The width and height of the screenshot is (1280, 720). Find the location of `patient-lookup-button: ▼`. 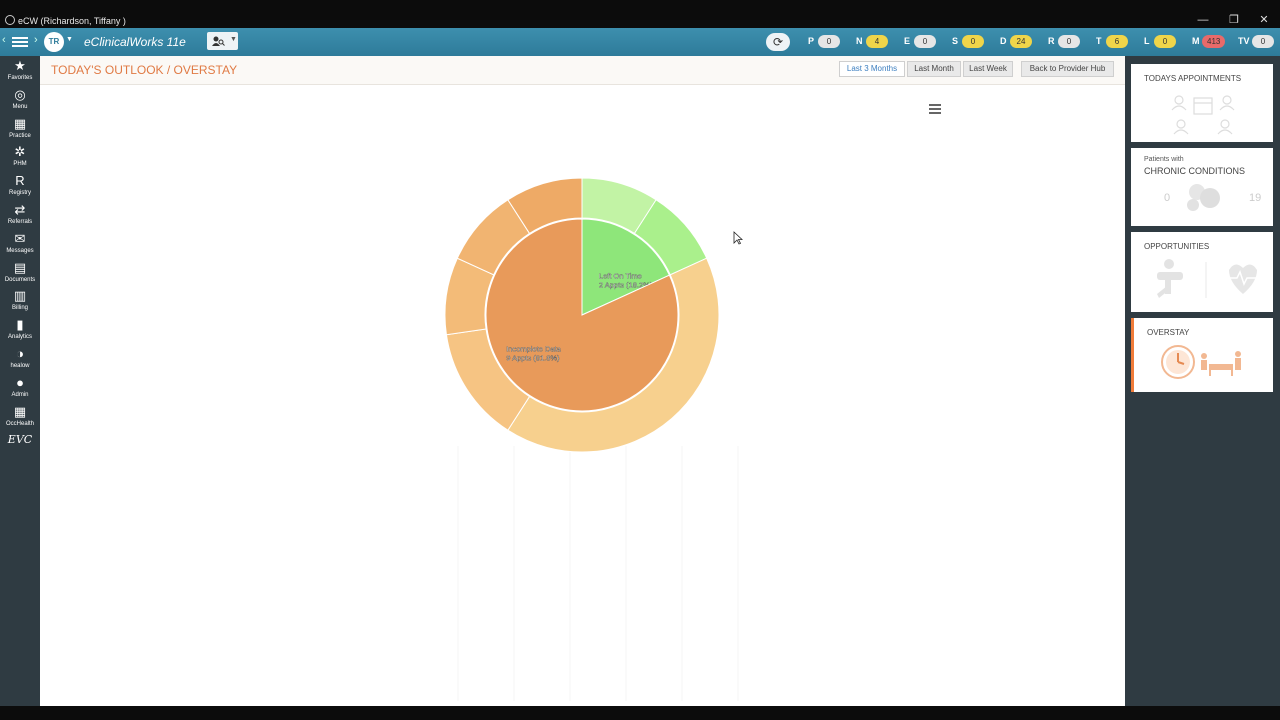

patient-lookup-button: ▼ is located at coordinates (222, 41).